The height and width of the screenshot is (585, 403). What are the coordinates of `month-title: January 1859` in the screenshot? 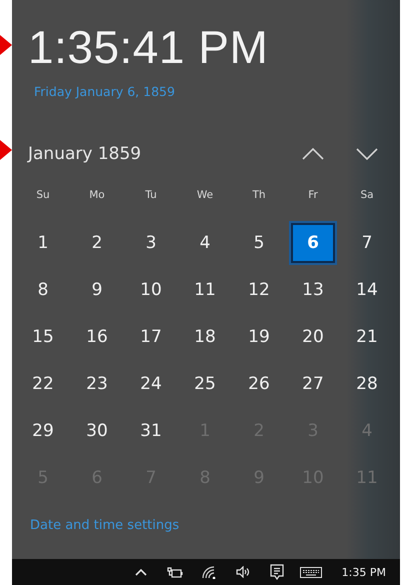 It's located at (157, 154).